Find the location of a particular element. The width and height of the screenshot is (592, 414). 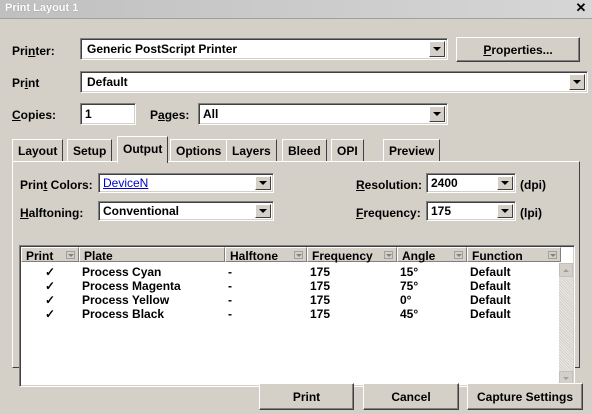

frequency-label: Frequency: is located at coordinates (388, 213).